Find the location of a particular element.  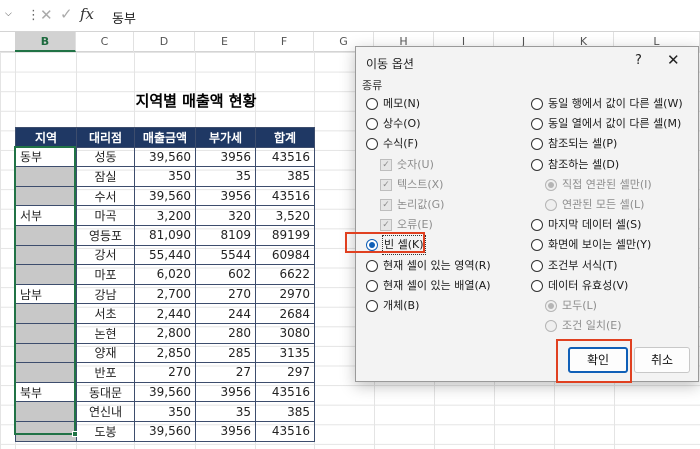

cell-total: 6622 is located at coordinates (285, 274).